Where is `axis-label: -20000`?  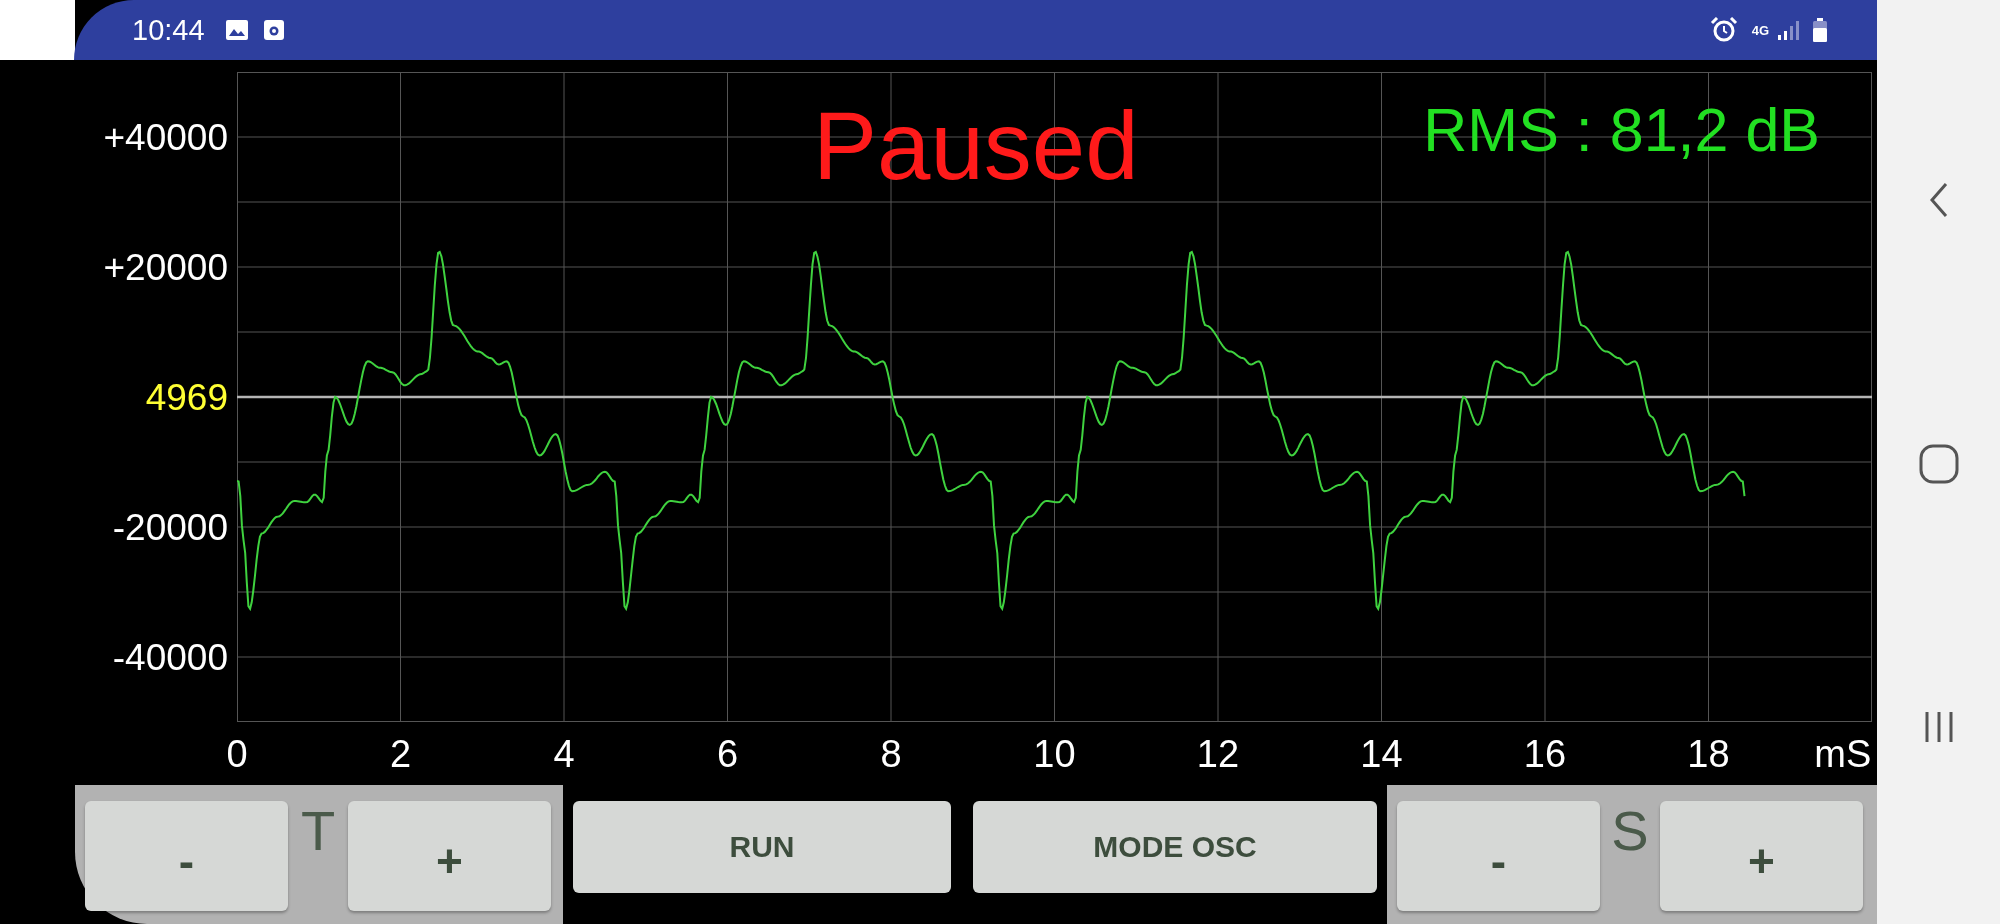
axis-label: -20000 is located at coordinates (170, 527).